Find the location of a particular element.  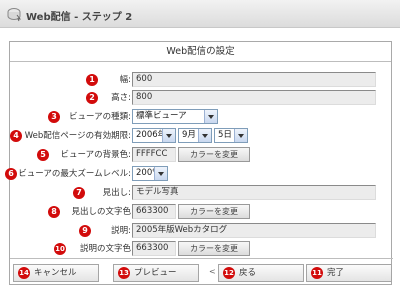

max-zoom-select: 200% is located at coordinates (150, 173).